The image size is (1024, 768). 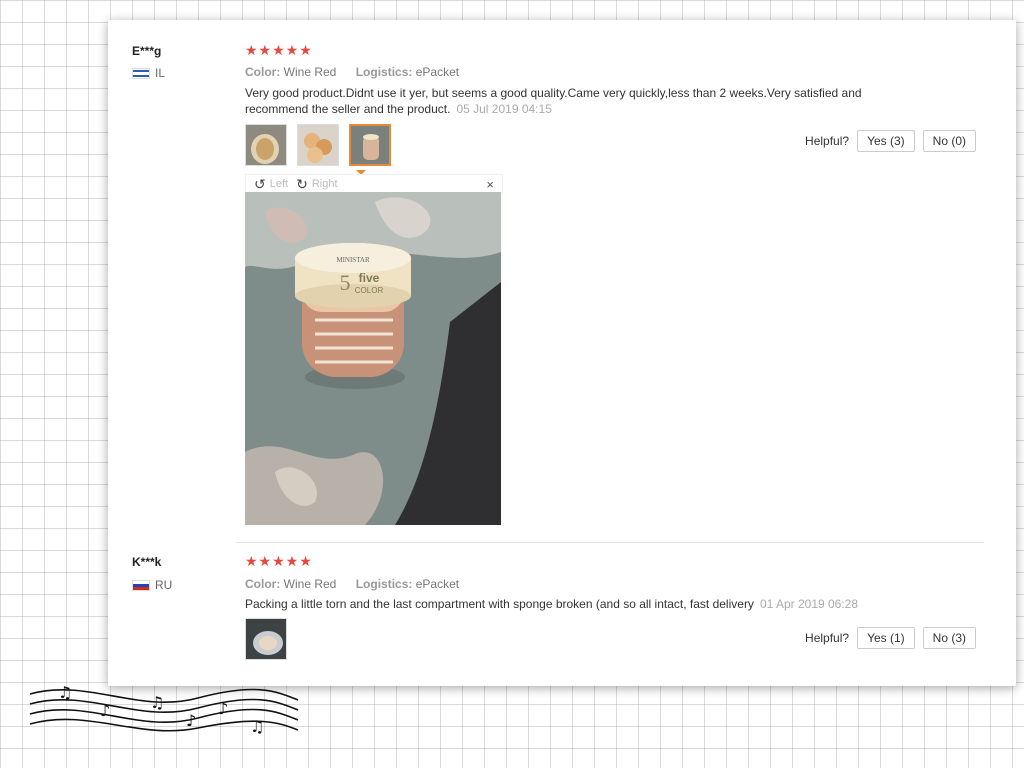 I want to click on helpful-vote: Helpful? Yes (1) No (3), so click(x=890, y=638).